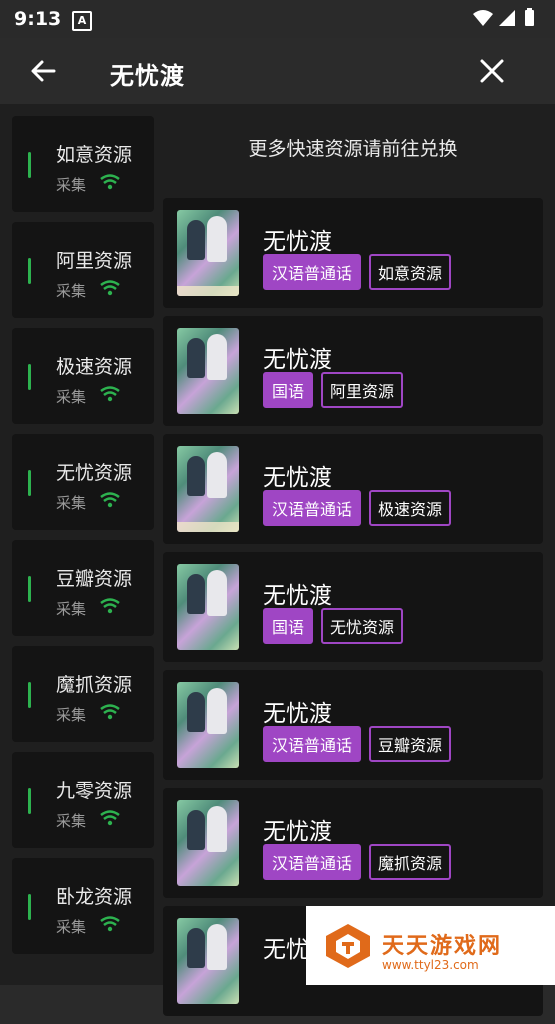  What do you see at coordinates (430, 965) in the screenshot?
I see `watermark-url: www.ttyl23.com` at bounding box center [430, 965].